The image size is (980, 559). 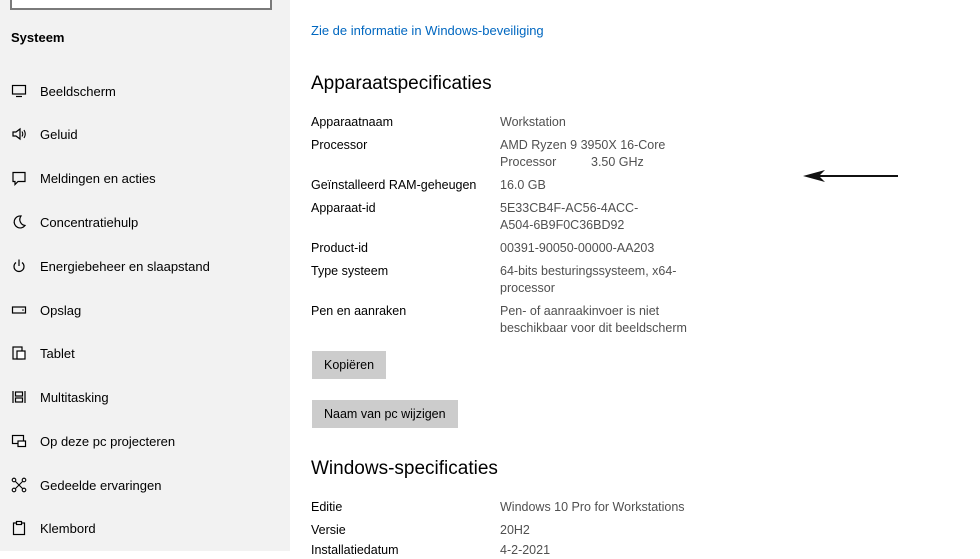 What do you see at coordinates (850, 176) in the screenshot?
I see `arrow-annotation-icon` at bounding box center [850, 176].